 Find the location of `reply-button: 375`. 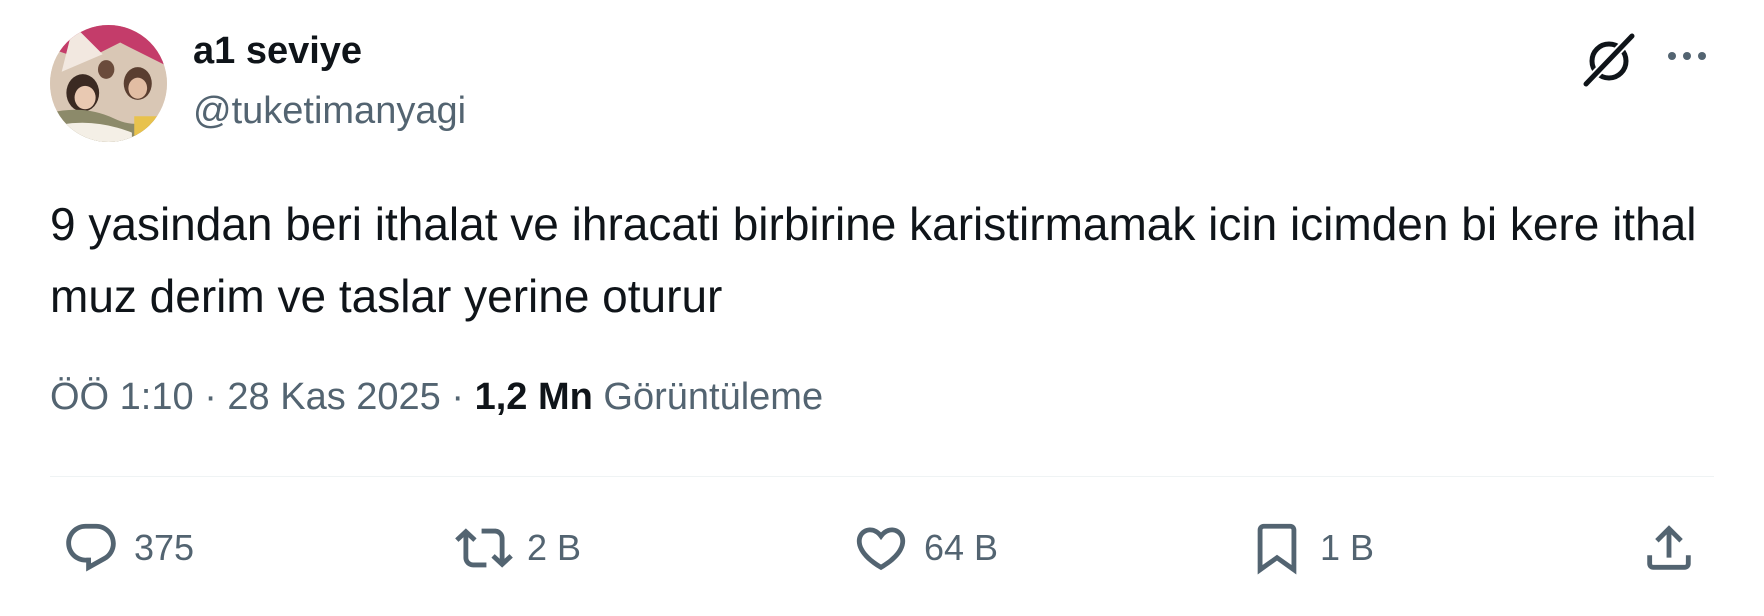

reply-button: 375 is located at coordinates (128, 548).